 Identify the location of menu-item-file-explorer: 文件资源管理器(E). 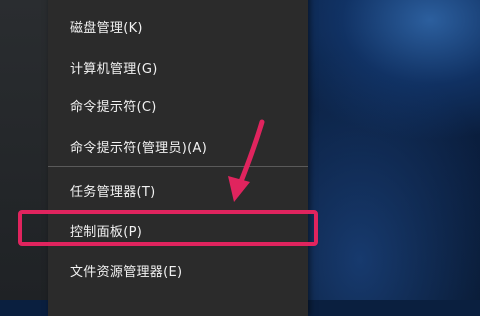
(178, 270).